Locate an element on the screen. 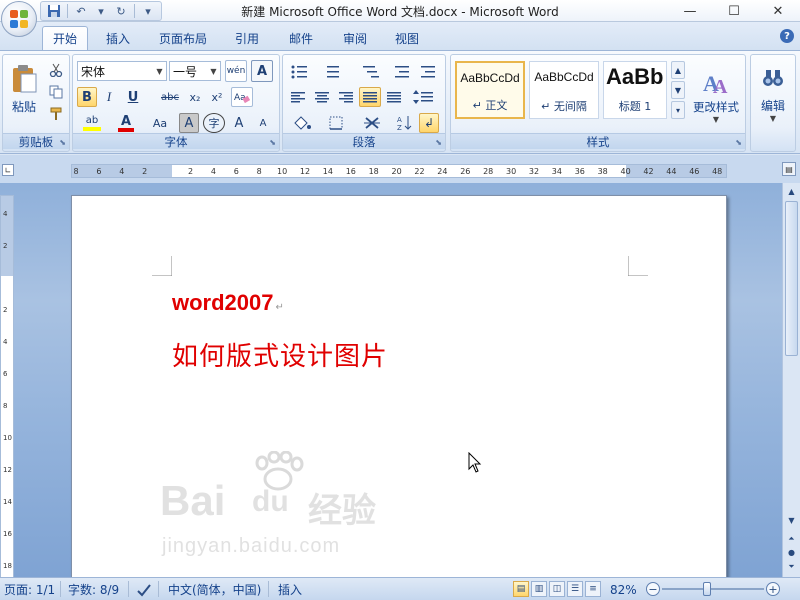 The width and height of the screenshot is (800, 600). clear-formatting-button: Aa is located at coordinates (242, 97).